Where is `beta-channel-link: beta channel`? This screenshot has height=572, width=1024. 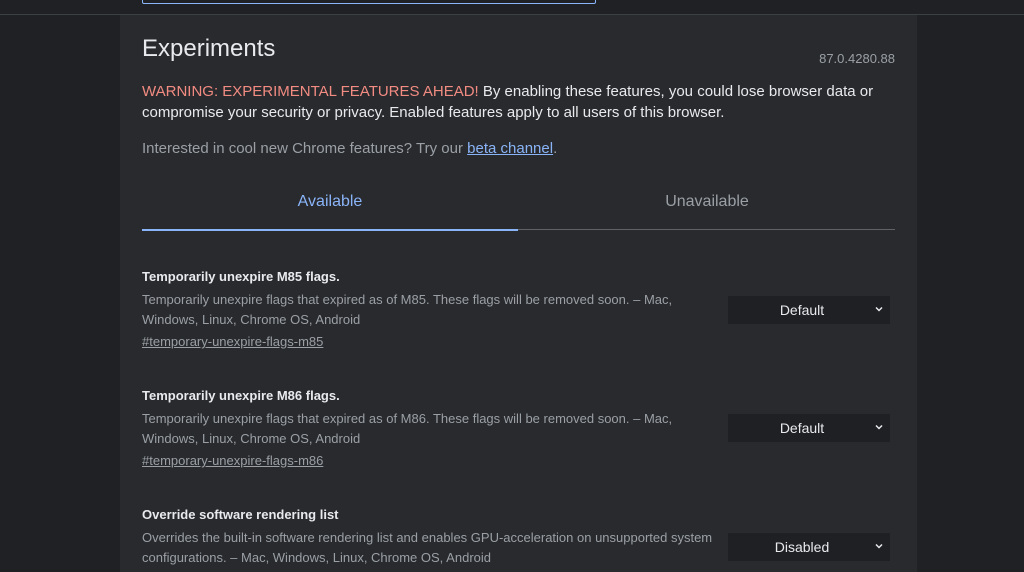
beta-channel-link: beta channel is located at coordinates (510, 148).